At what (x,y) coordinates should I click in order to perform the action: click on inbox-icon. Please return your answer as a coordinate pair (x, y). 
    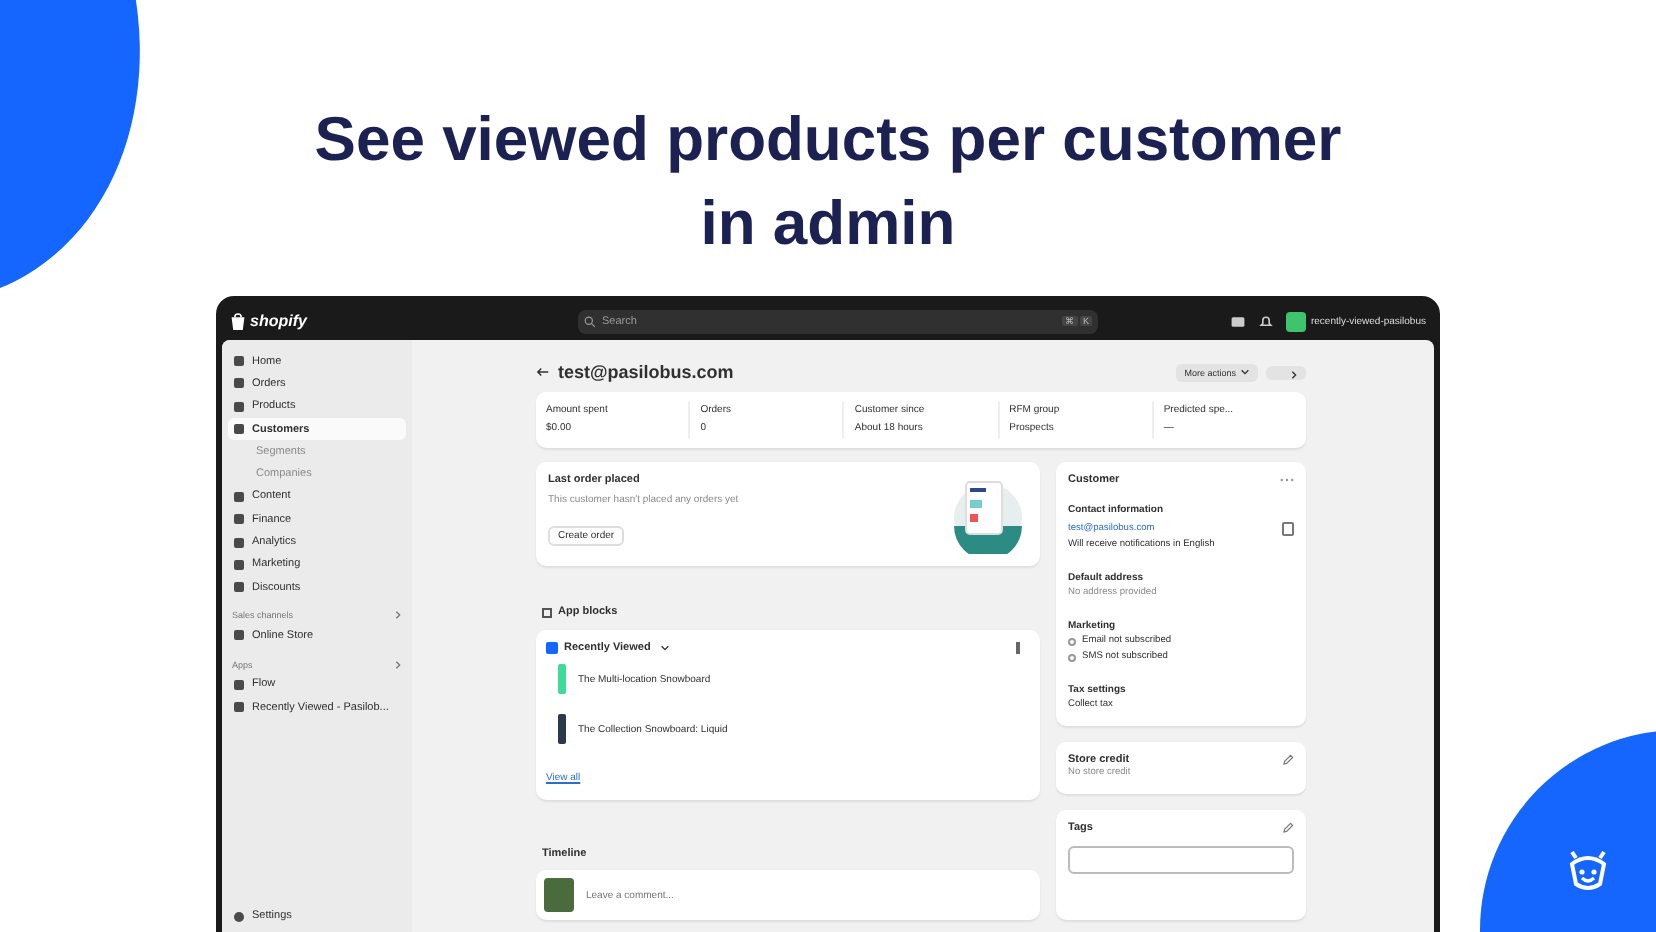
    Looking at the image, I should click on (1238, 321).